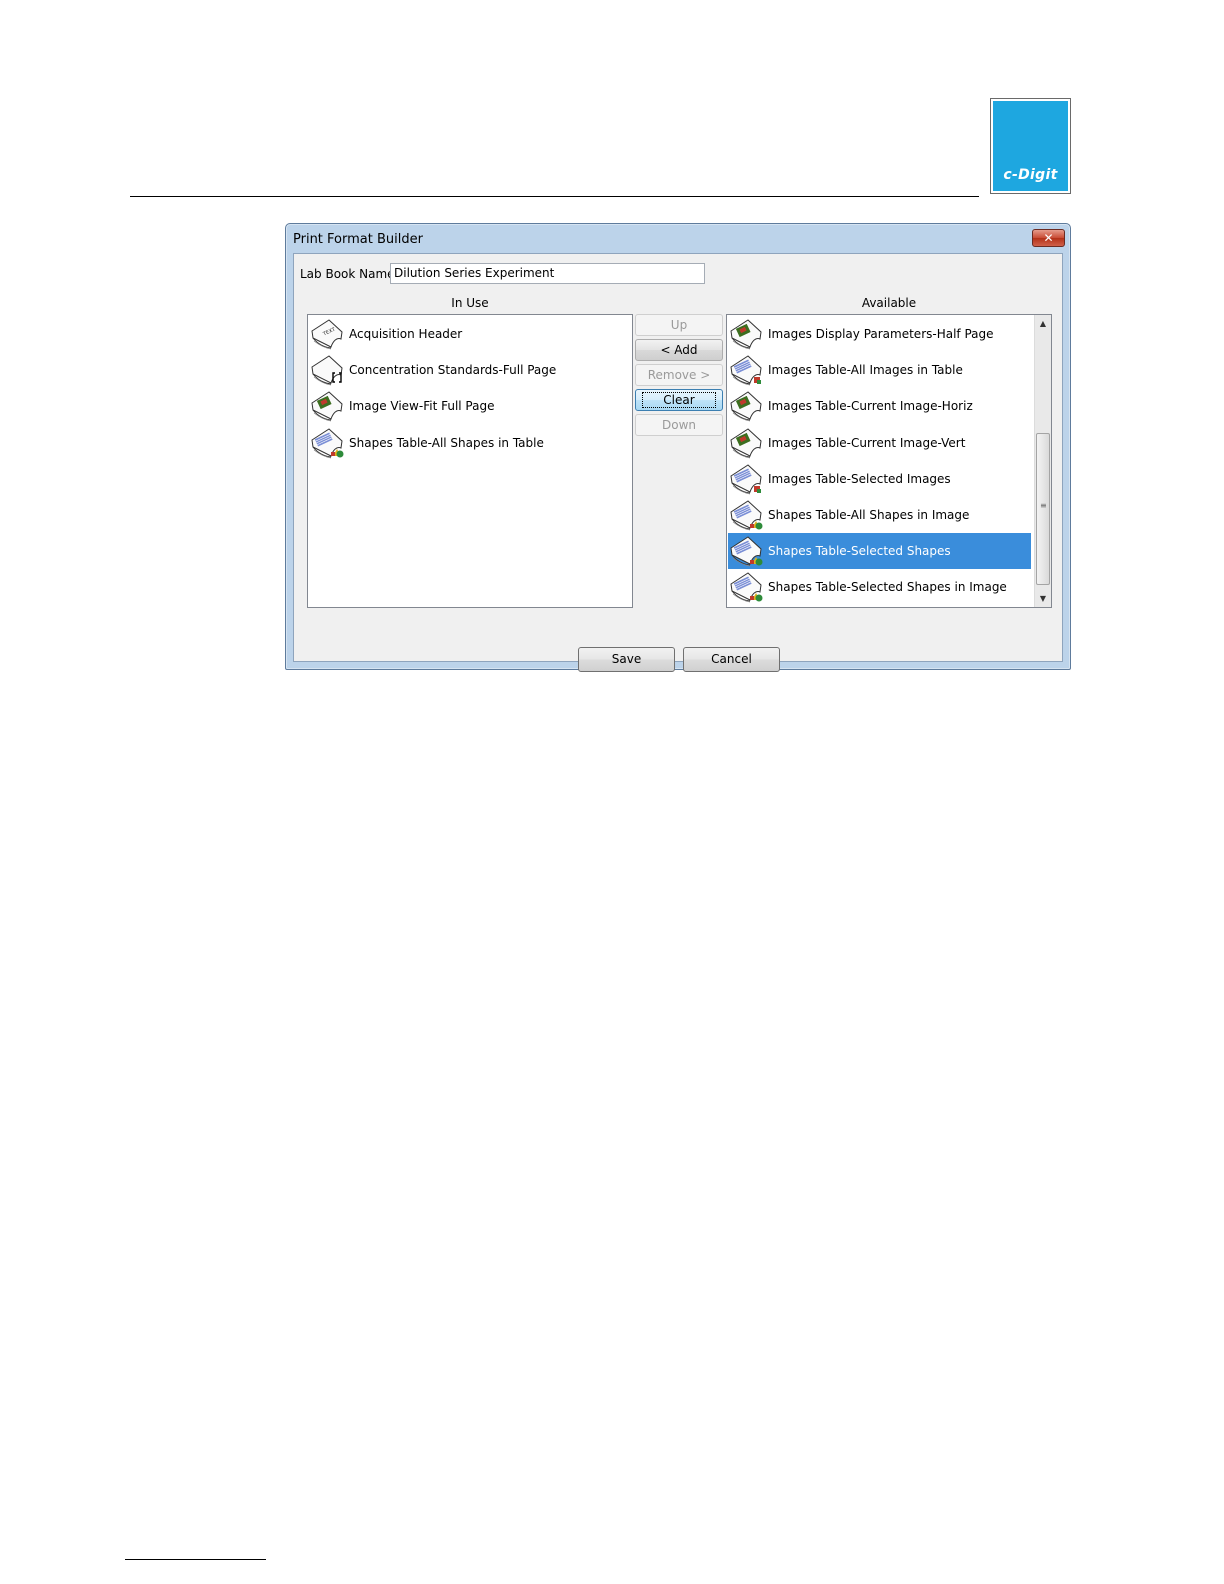 This screenshot has width=1224, height=1584. I want to click on lab-book-name-input: Dilution Series Experiment, so click(547, 273).